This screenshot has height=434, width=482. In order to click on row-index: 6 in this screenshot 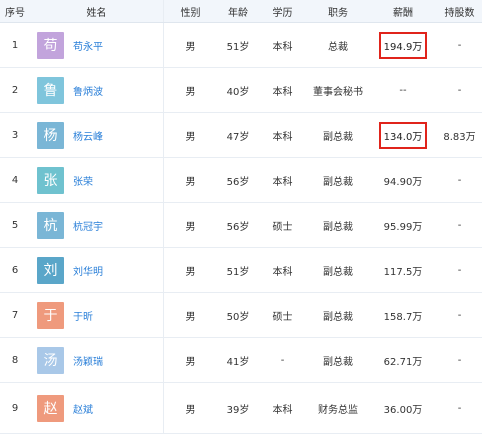, I will do `click(15, 270)`.